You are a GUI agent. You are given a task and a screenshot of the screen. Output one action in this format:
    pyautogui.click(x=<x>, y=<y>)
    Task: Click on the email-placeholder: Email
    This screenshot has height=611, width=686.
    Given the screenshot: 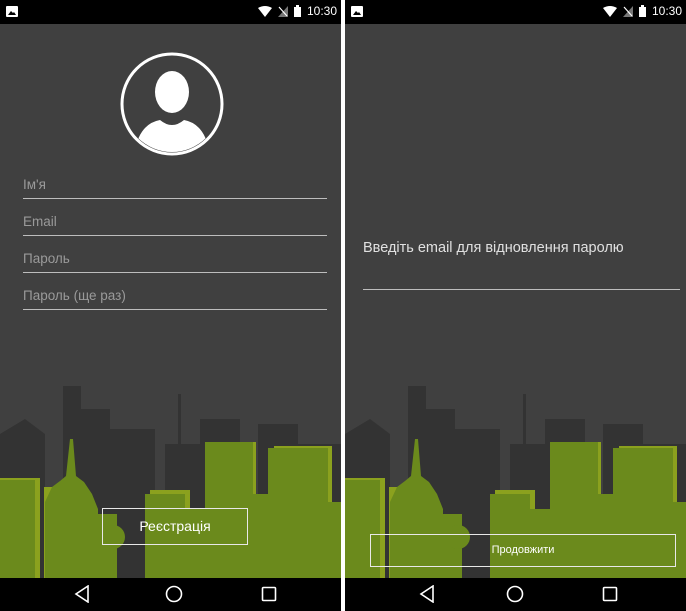 What is the action you would take?
    pyautogui.click(x=40, y=221)
    